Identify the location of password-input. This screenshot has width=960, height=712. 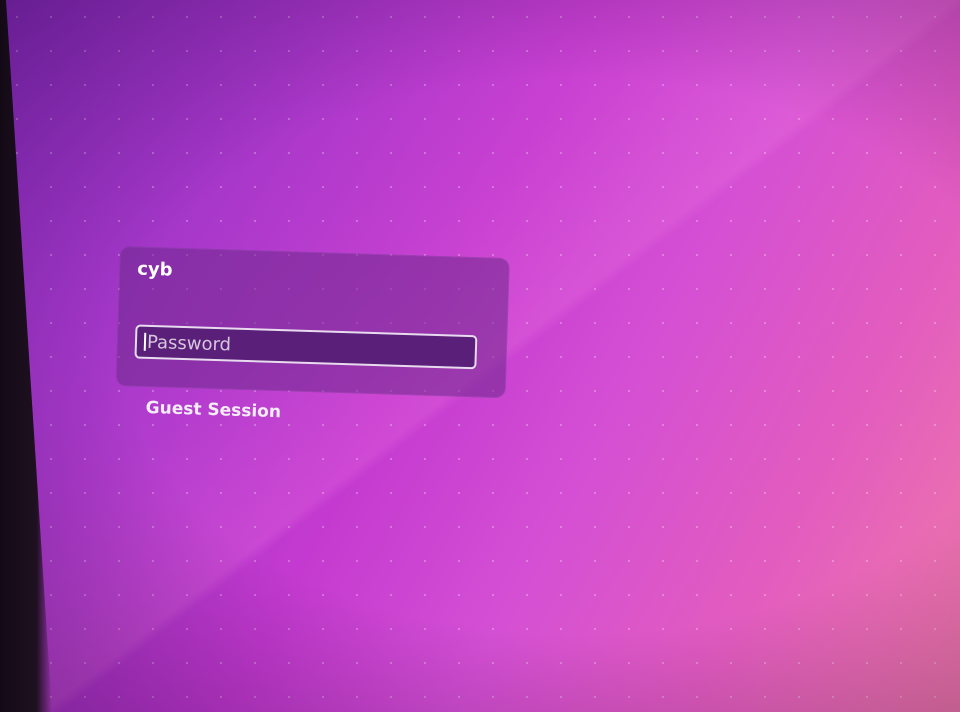
(306, 347).